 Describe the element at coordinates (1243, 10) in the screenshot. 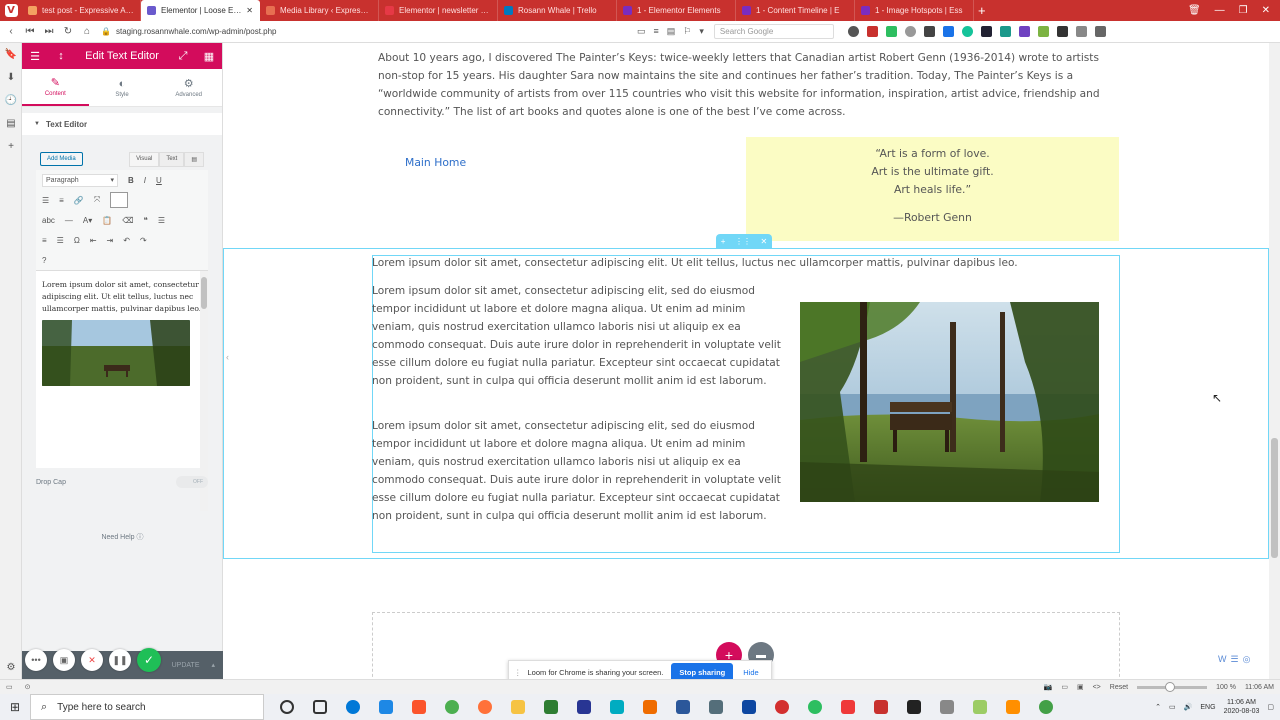

I see `maximize-button: ❐` at that location.